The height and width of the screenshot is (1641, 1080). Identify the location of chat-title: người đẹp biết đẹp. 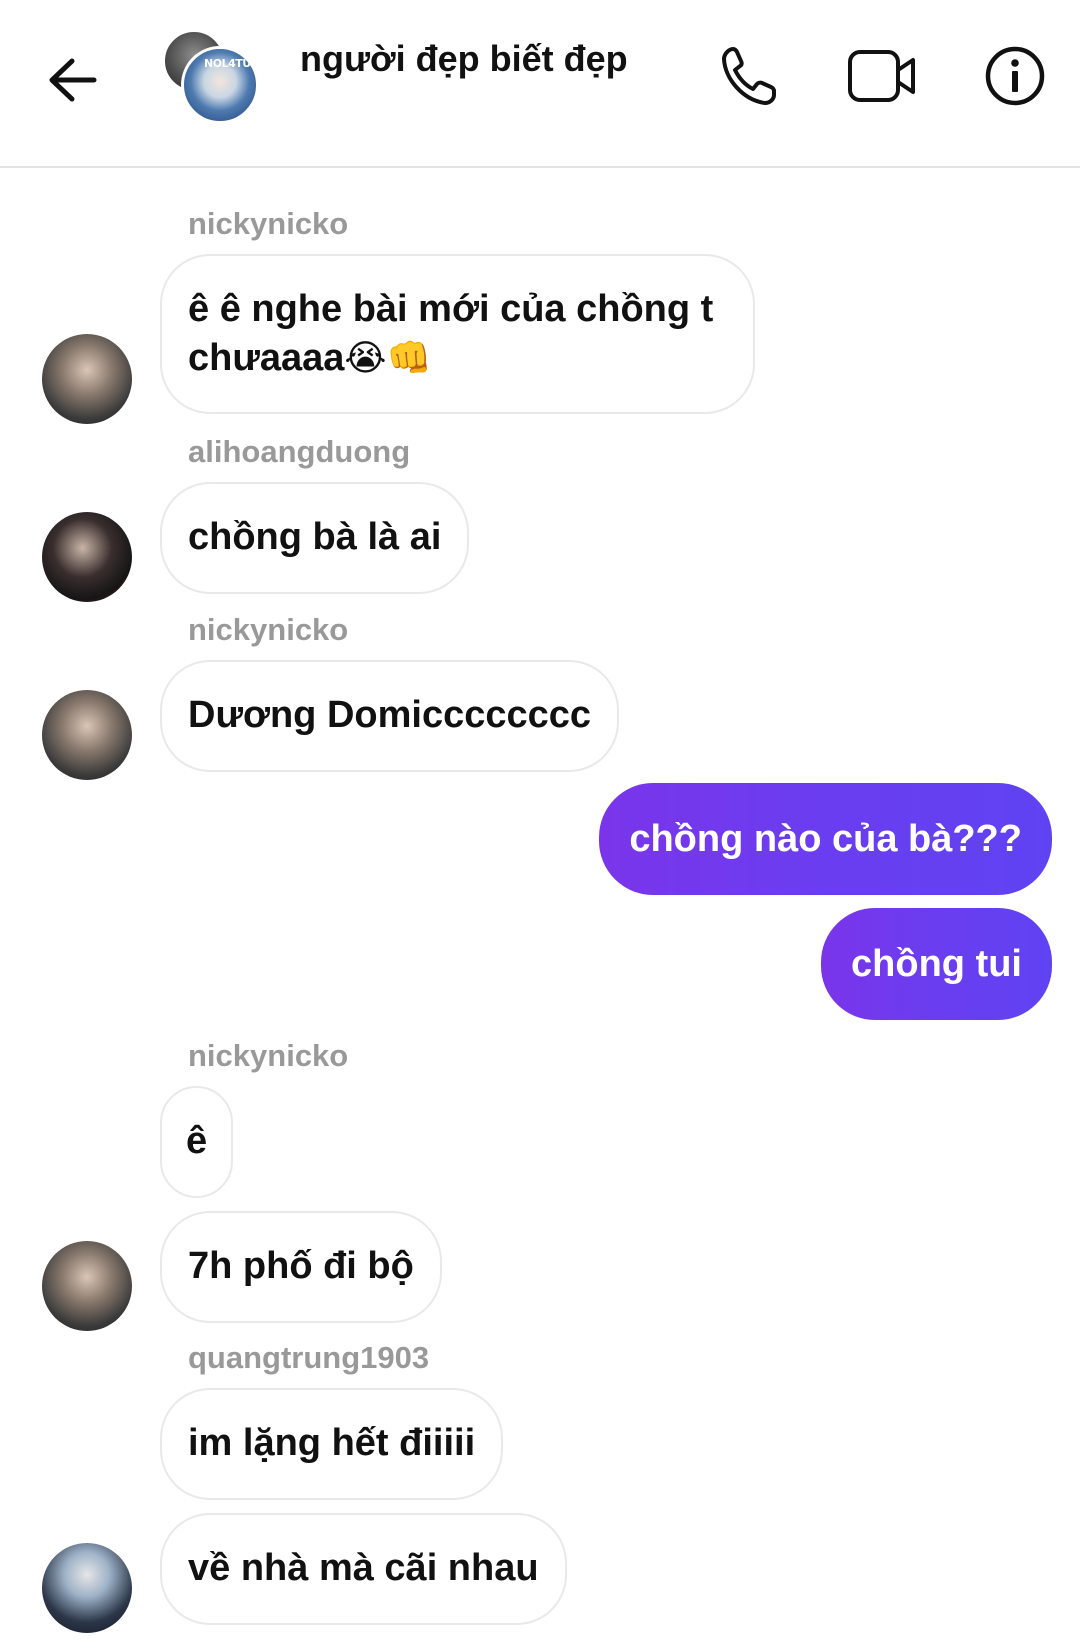
(464, 59).